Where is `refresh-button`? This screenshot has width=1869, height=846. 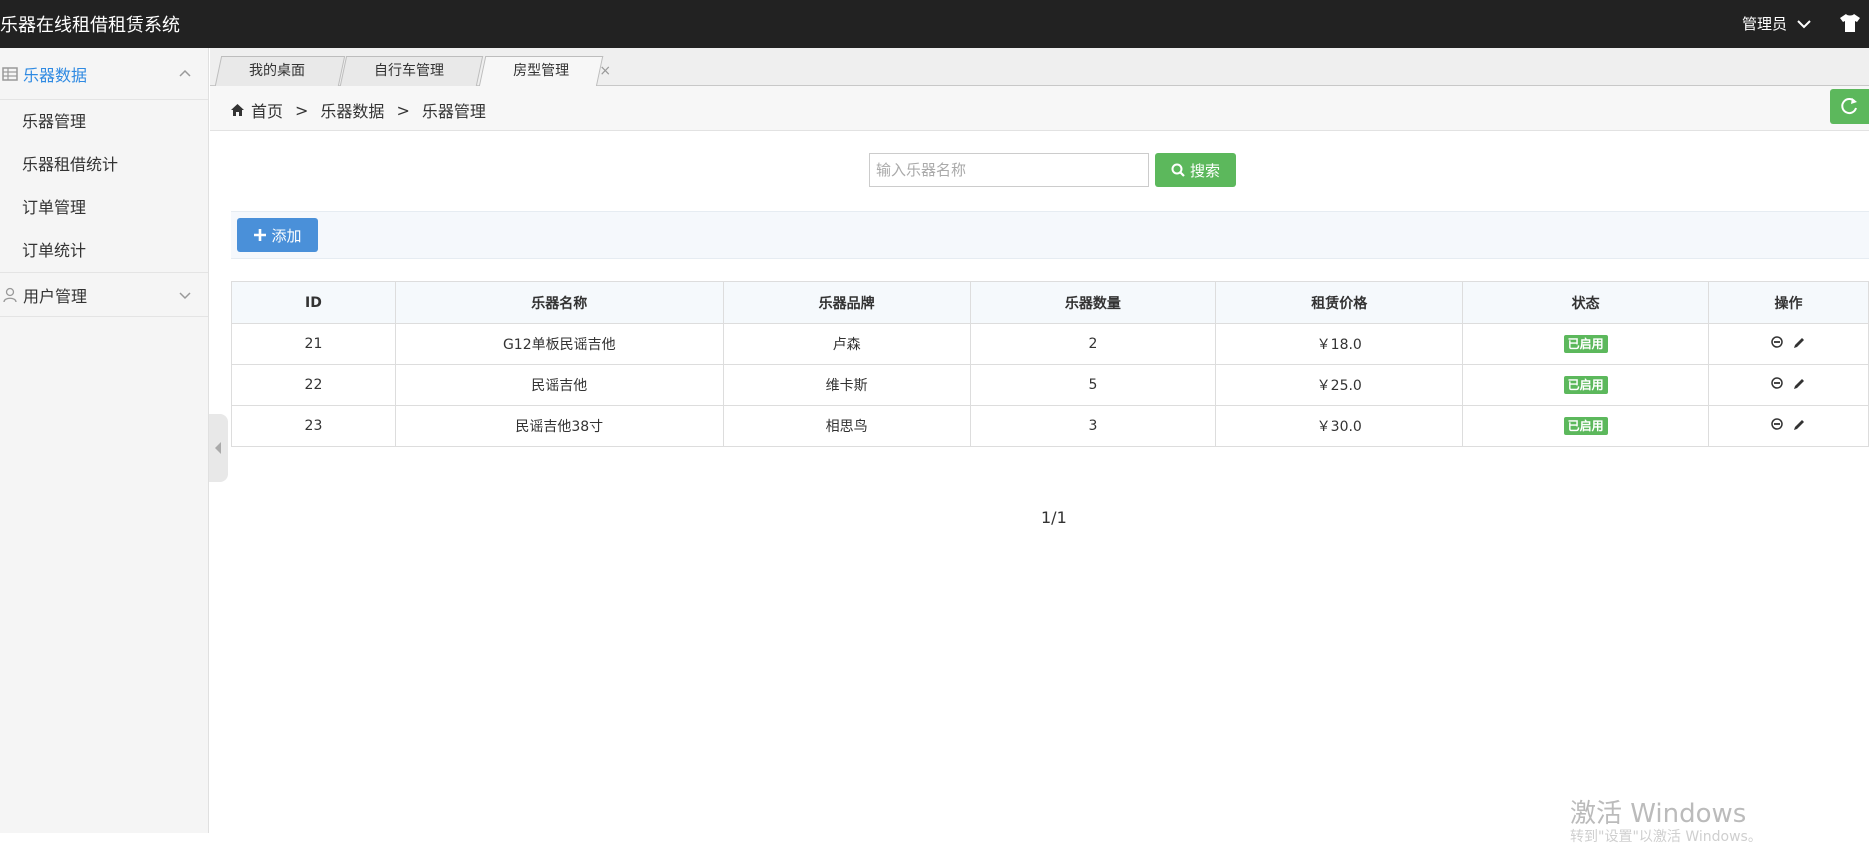 refresh-button is located at coordinates (1849, 106).